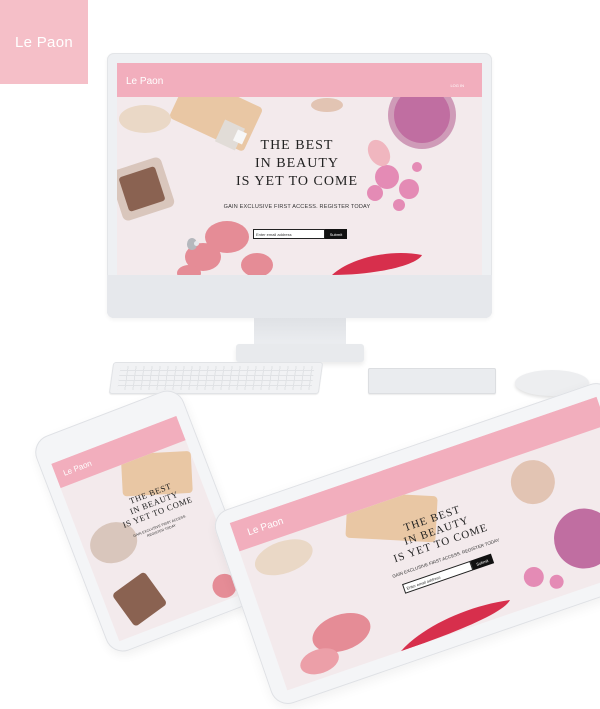  I want to click on tablet-site-logo: Le Paon, so click(265, 527).